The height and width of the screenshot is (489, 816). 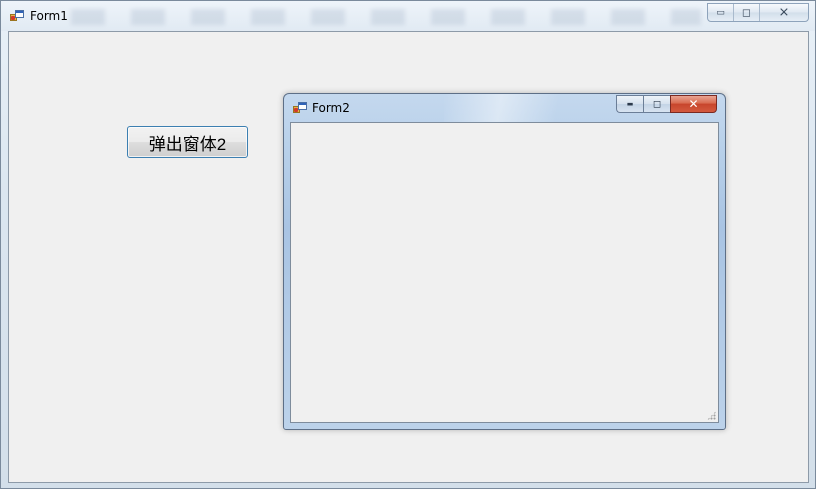 I want to click on minimize-icon: ▬, so click(x=630, y=104).